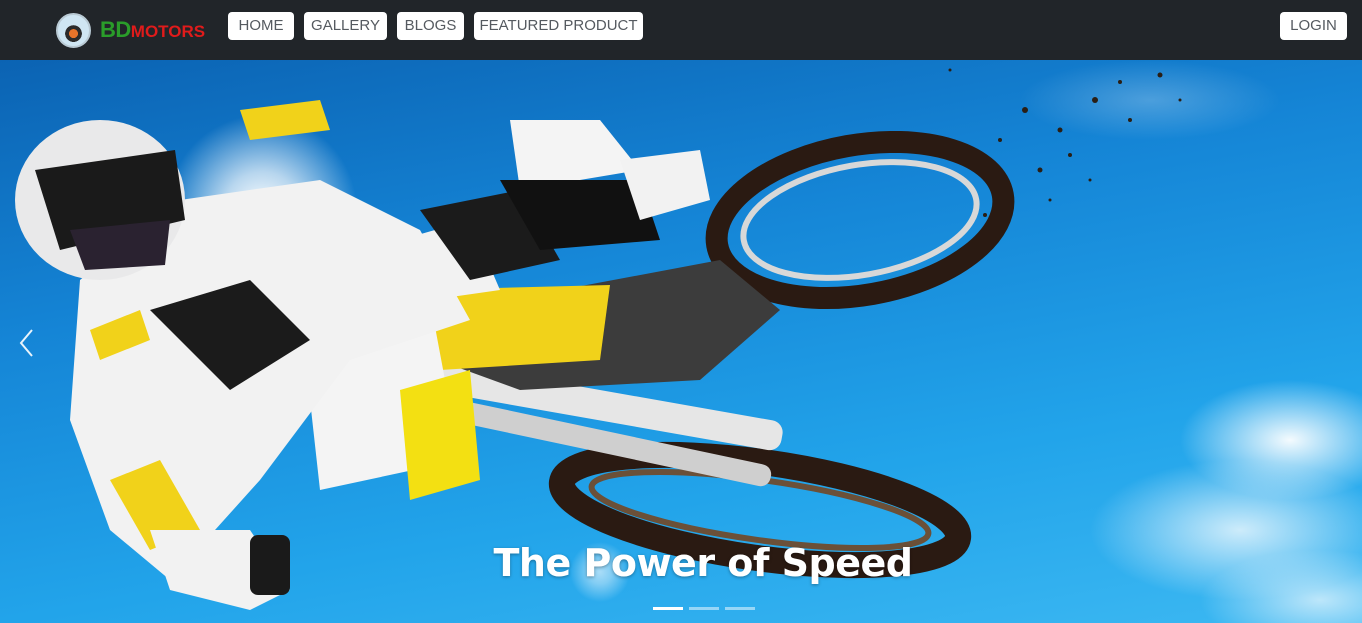 This screenshot has width=1362, height=623. Describe the element at coordinates (1313, 26) in the screenshot. I see `login-button: LOGIN` at that location.